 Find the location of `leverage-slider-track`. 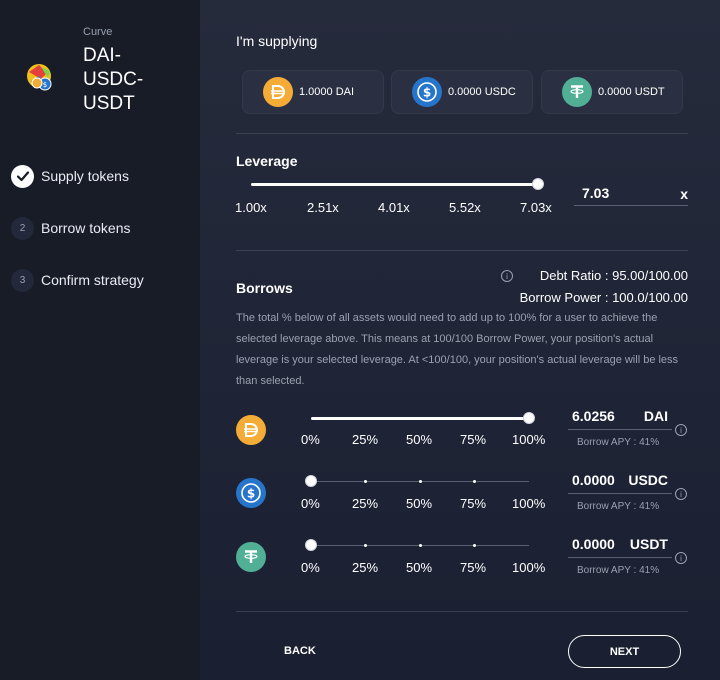

leverage-slider-track is located at coordinates (394, 184).